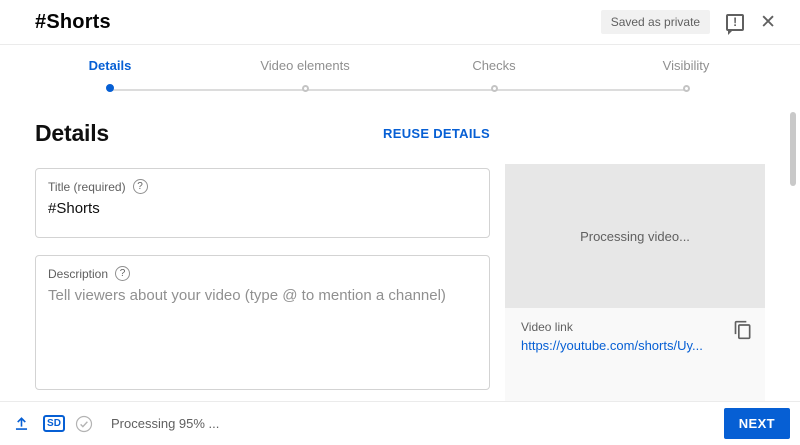 The image size is (800, 445). What do you see at coordinates (547, 327) in the screenshot?
I see `video-link-label: Video link` at bounding box center [547, 327].